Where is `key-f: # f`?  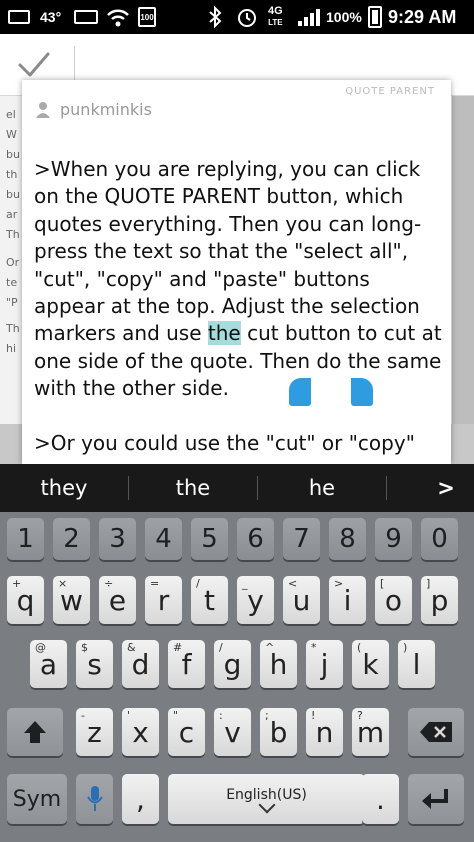
key-f: # f is located at coordinates (186, 664).